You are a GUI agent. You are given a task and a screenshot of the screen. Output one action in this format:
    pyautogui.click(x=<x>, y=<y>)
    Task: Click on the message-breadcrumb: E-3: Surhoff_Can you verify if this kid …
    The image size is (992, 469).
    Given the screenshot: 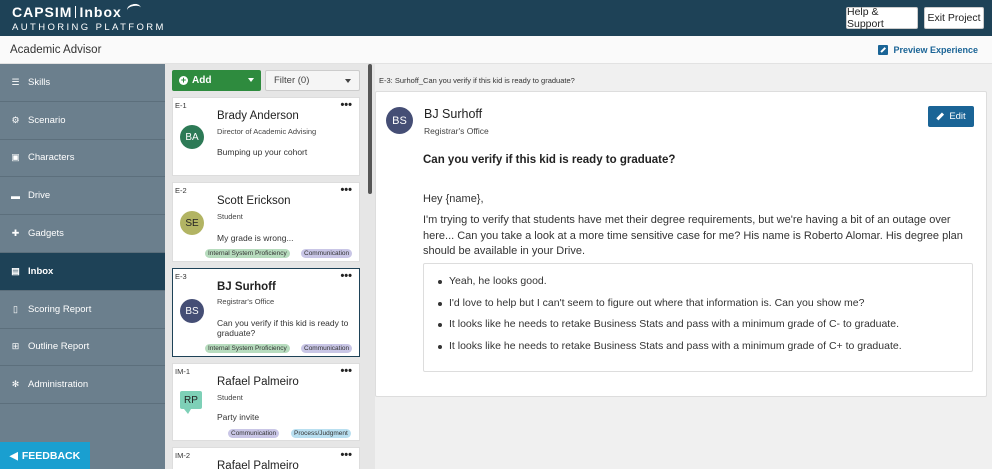 What is the action you would take?
    pyautogui.click(x=477, y=80)
    